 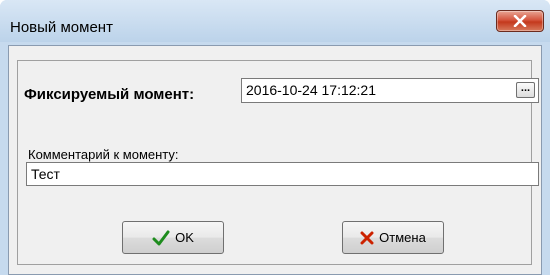 I want to click on moment-datetime-value: 2016-10-24 17:12:21, so click(x=311, y=90).